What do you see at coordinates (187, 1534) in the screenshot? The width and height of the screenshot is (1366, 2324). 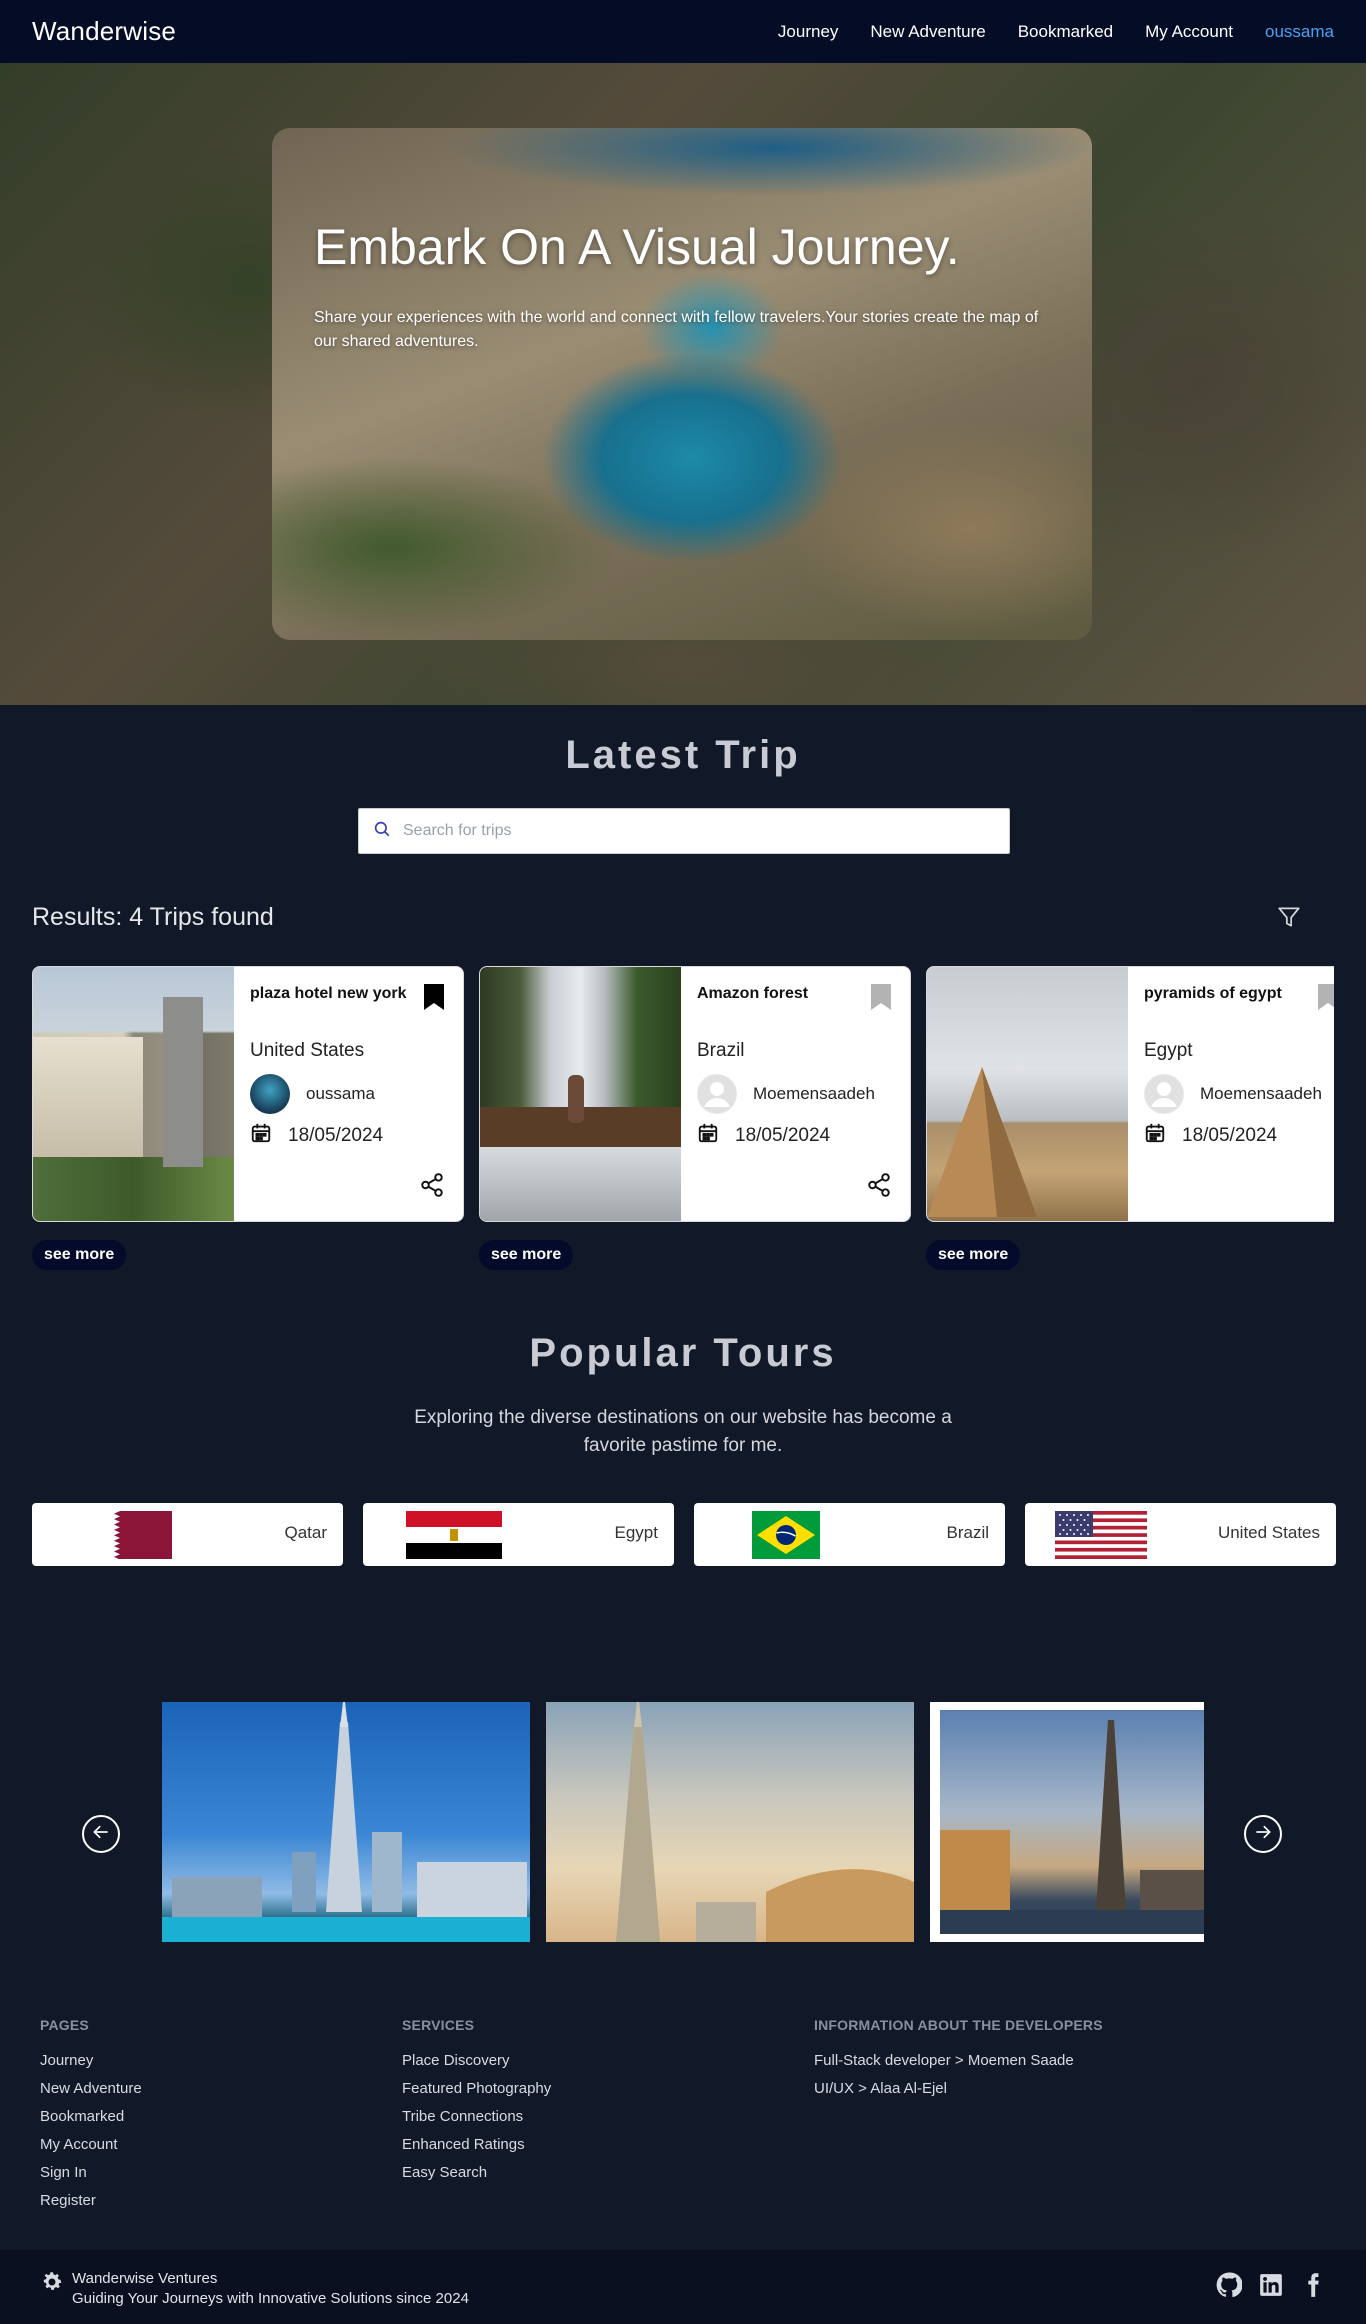 I see `country-card-qatar: Qatar` at bounding box center [187, 1534].